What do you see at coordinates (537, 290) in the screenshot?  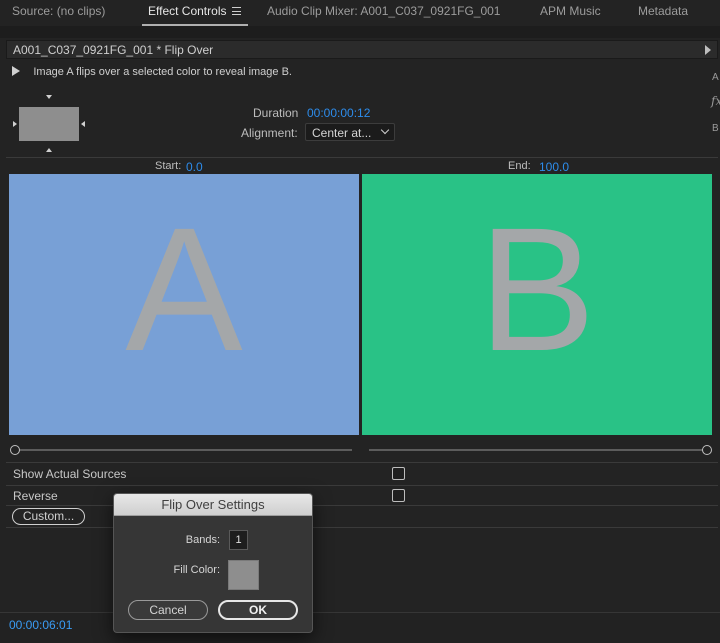 I see `preview-b-letter: B` at bounding box center [537, 290].